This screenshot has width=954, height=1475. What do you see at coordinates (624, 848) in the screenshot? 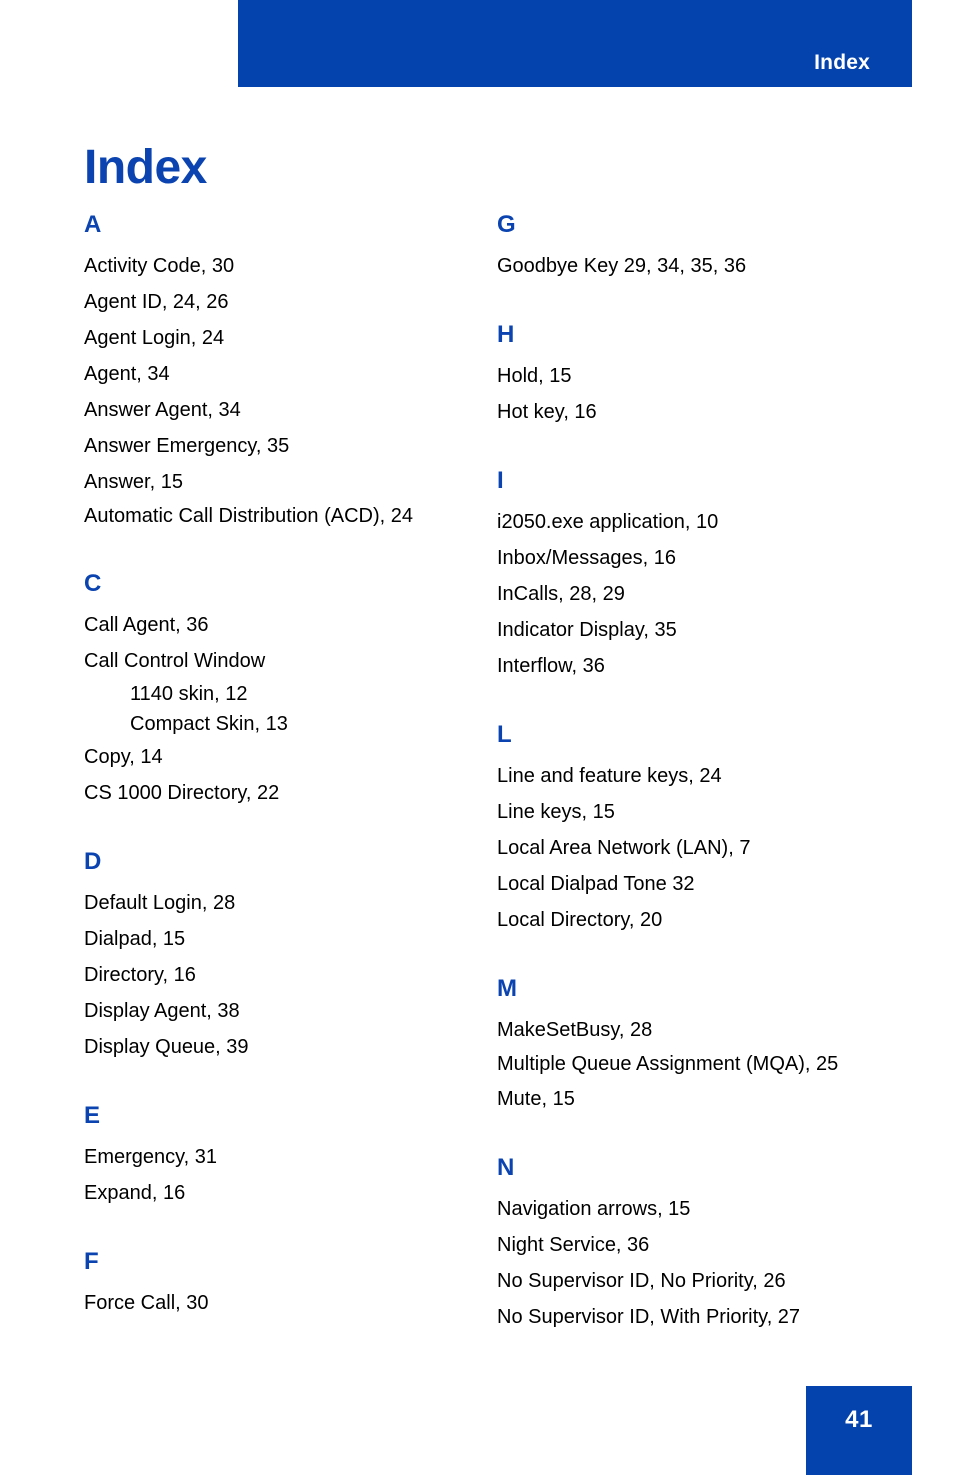
I see `index-entry: Local Area Network (LAN), 7` at bounding box center [624, 848].